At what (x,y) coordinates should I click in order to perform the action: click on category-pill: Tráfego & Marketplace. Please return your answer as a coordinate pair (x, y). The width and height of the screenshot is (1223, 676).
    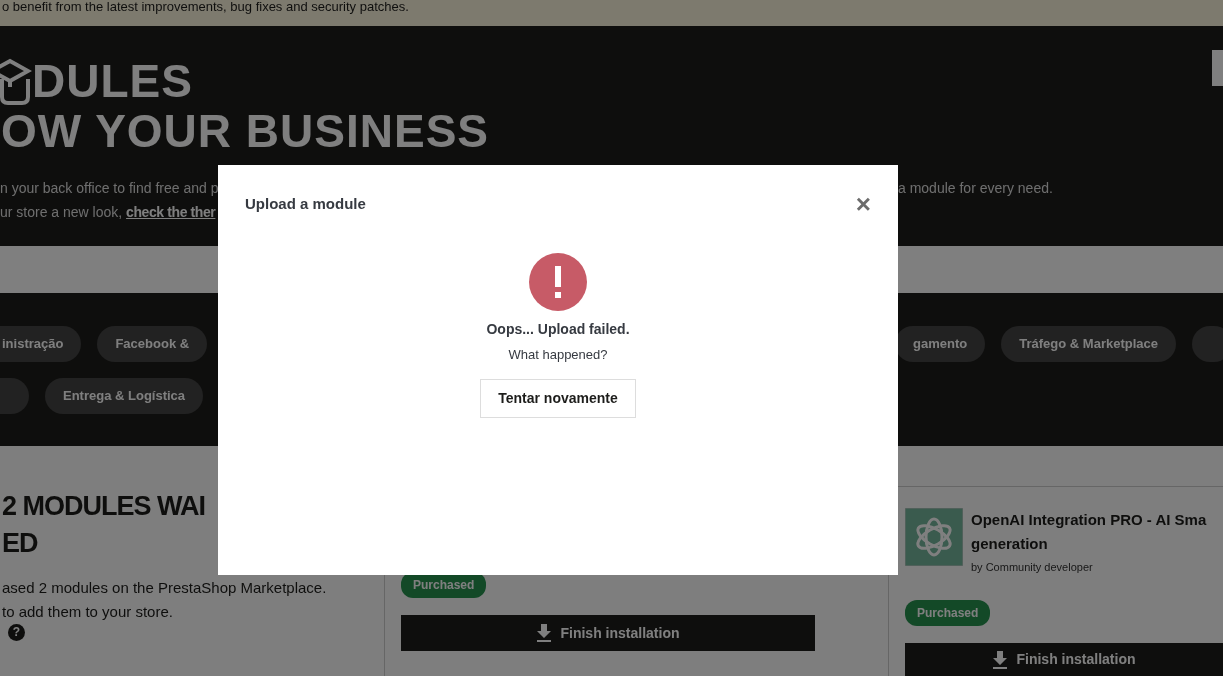
    Looking at the image, I should click on (1088, 344).